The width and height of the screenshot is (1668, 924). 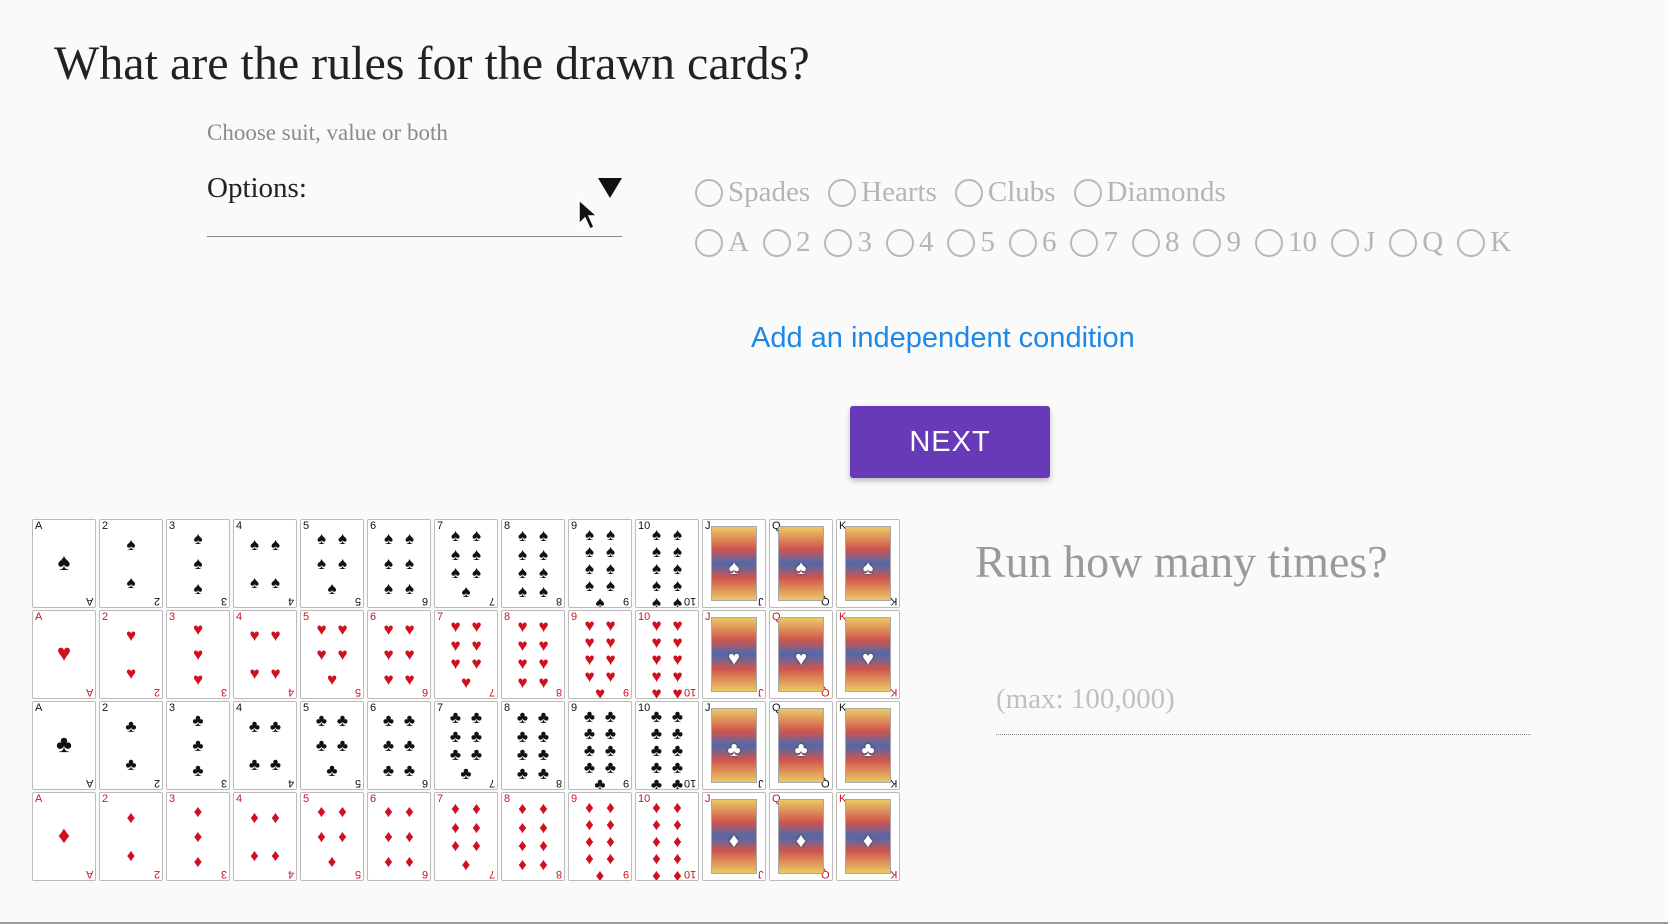 What do you see at coordinates (943, 338) in the screenshot?
I see `add-independent-condition-link: Add an independent condition` at bounding box center [943, 338].